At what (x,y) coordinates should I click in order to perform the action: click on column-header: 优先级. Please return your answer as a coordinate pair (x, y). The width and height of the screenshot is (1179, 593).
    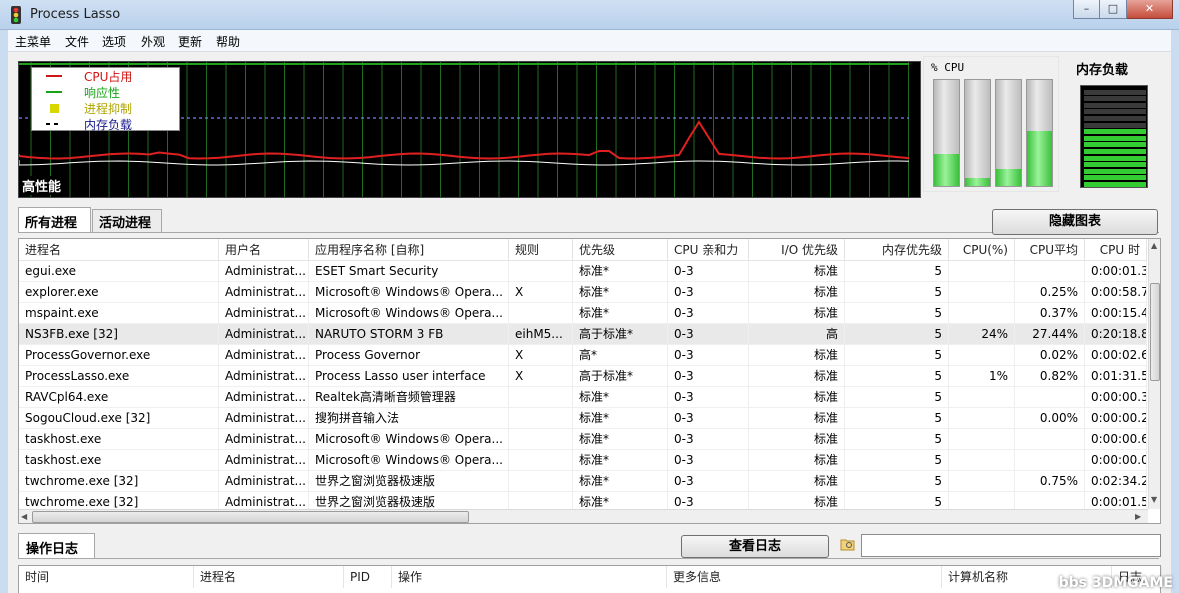
    Looking at the image, I should click on (620, 250).